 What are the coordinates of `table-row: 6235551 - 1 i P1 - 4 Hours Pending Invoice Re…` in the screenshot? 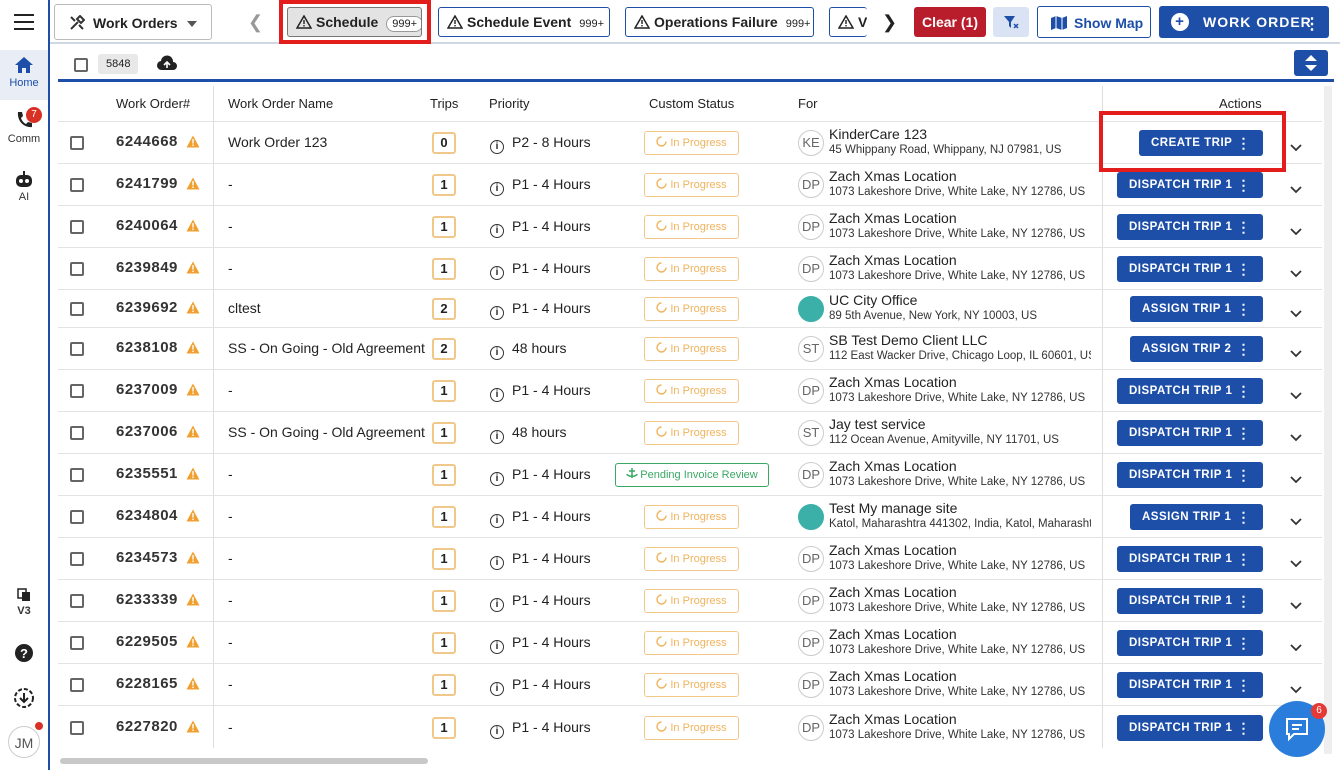 It's located at (690, 474).